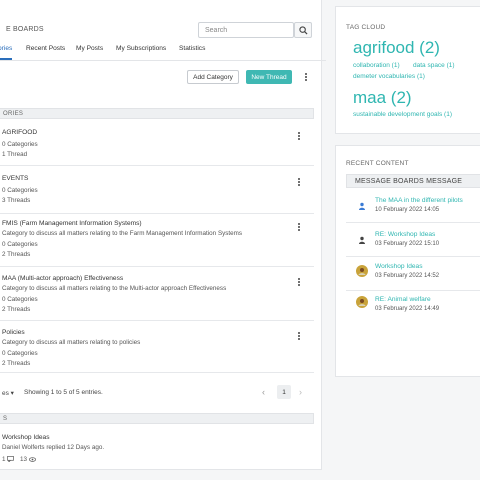 The width and height of the screenshot is (480, 480). What do you see at coordinates (62, 278) in the screenshot?
I see `category-name: MAA (Multi-actor approach) Effectiveness` at bounding box center [62, 278].